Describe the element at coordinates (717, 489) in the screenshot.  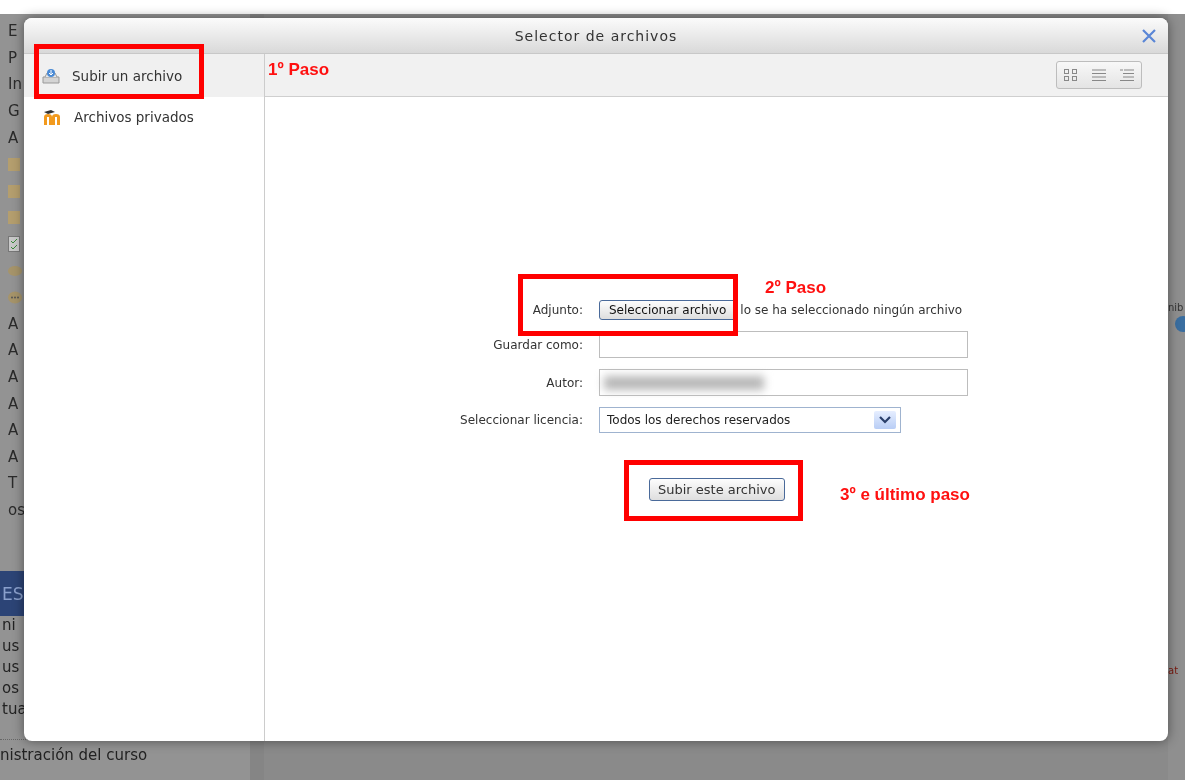
I see `upload-button: Subir este archivo` at that location.